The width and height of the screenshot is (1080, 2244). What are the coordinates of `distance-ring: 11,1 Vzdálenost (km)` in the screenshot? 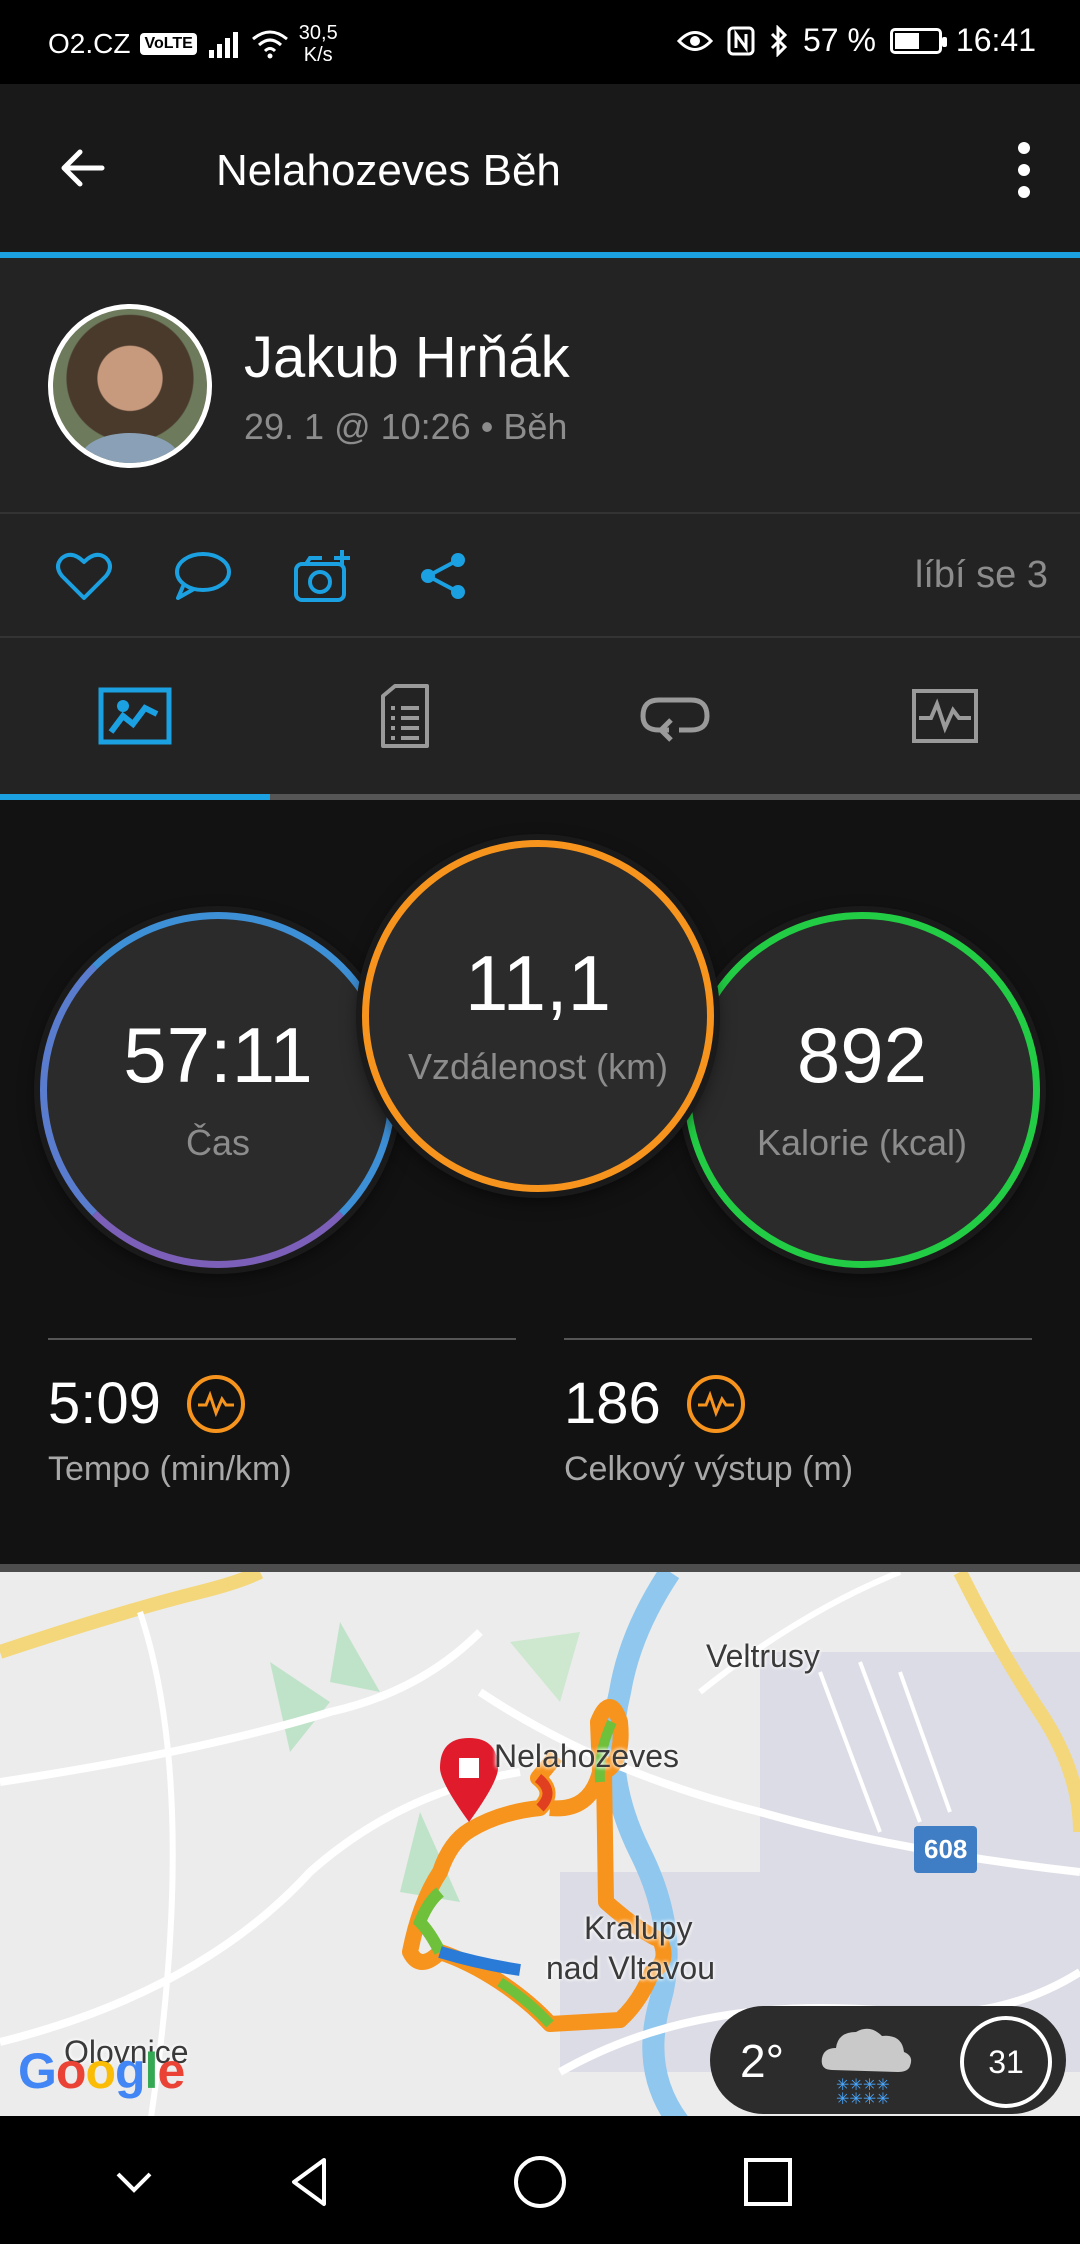 It's located at (538, 1016).